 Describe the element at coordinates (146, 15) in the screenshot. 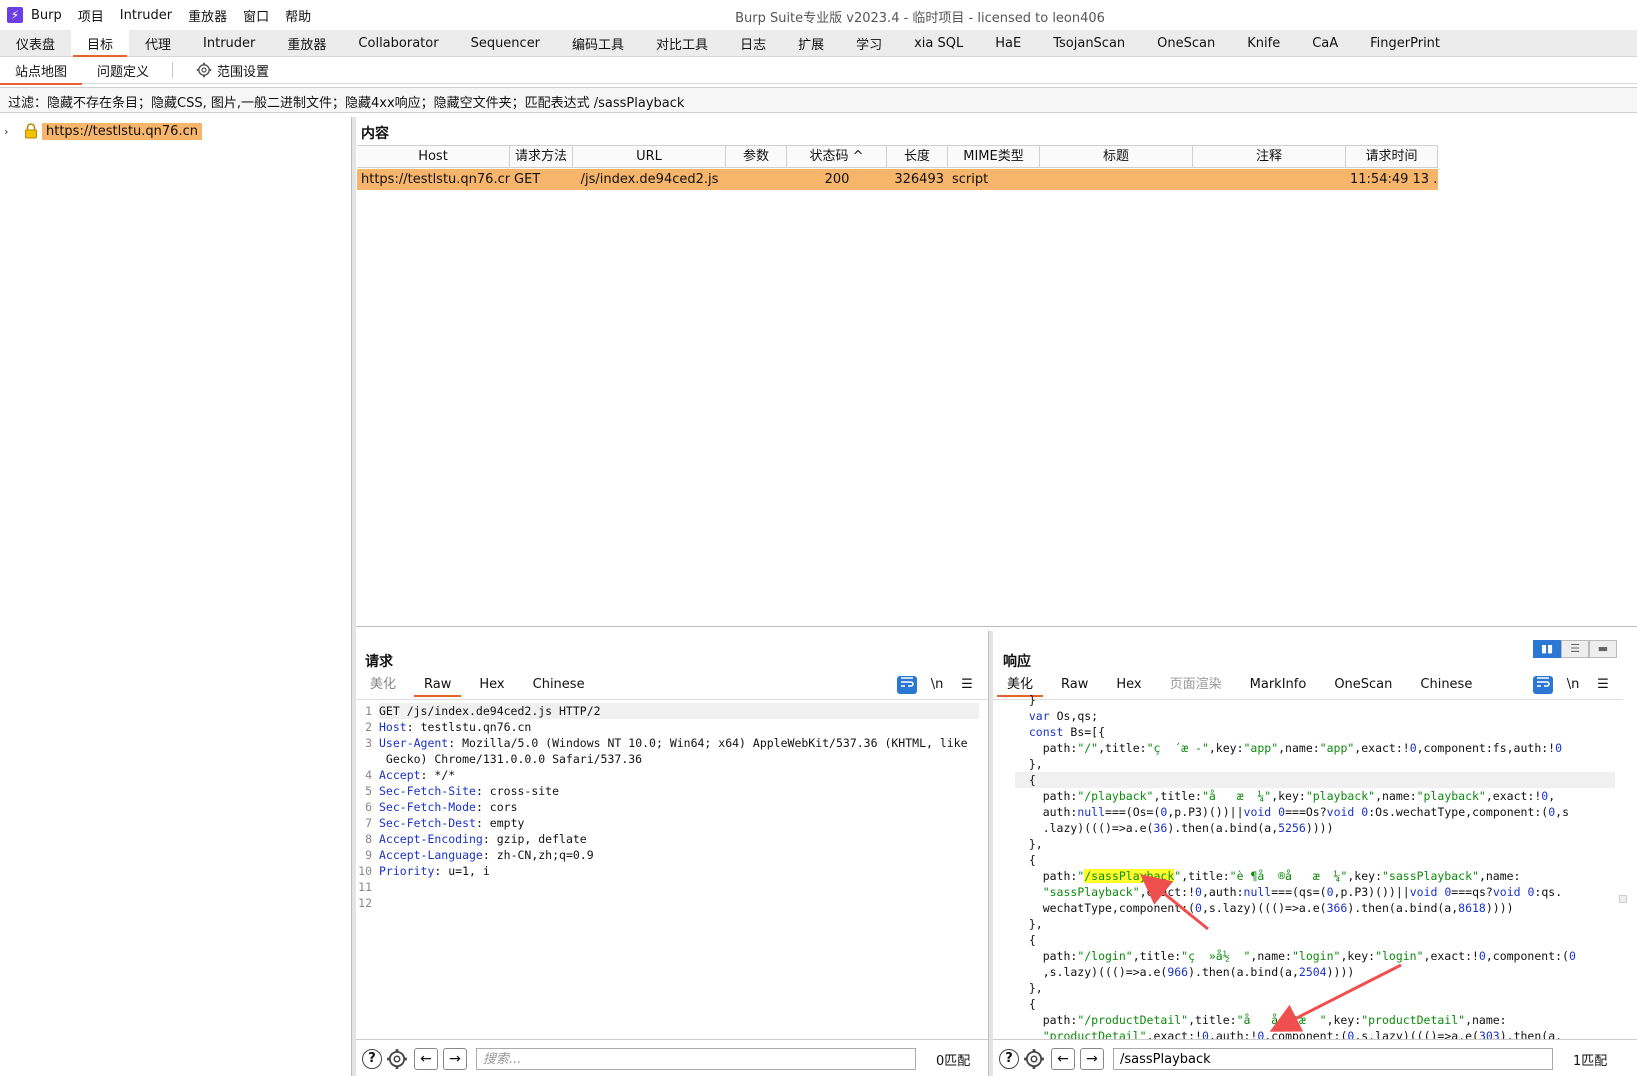

I see `menu-intruder: Intruder` at that location.